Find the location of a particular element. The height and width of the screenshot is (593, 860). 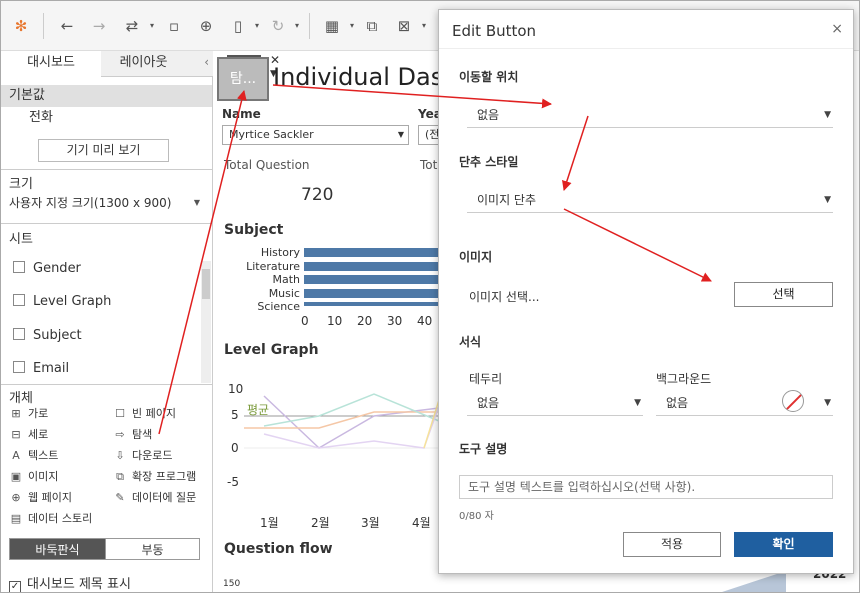

device-phone: 전화 is located at coordinates (106, 118).